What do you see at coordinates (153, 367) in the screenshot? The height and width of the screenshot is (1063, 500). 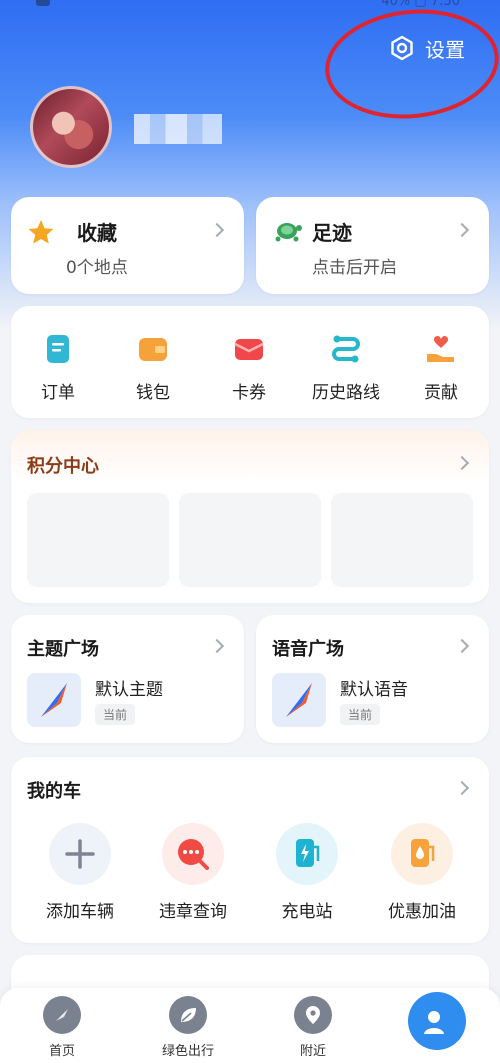 I see `quick-item-wallet: 钱包` at bounding box center [153, 367].